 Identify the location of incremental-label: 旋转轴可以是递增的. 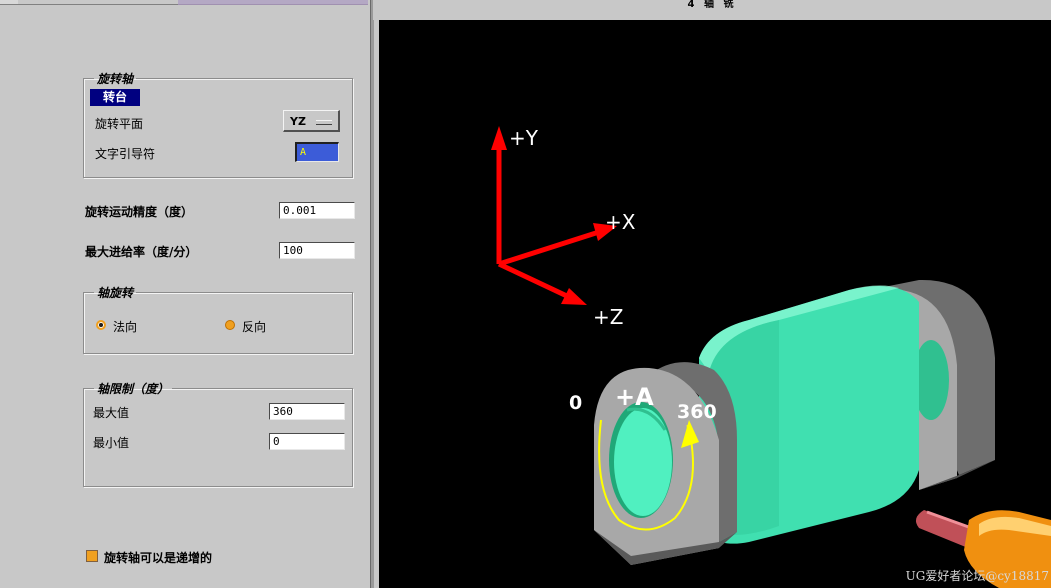
(158, 558).